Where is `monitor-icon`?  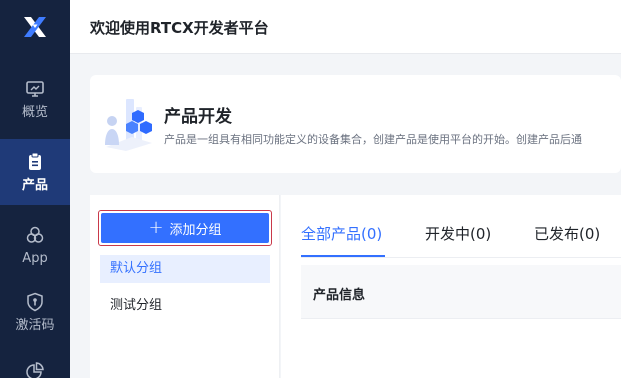 monitor-icon is located at coordinates (35, 89).